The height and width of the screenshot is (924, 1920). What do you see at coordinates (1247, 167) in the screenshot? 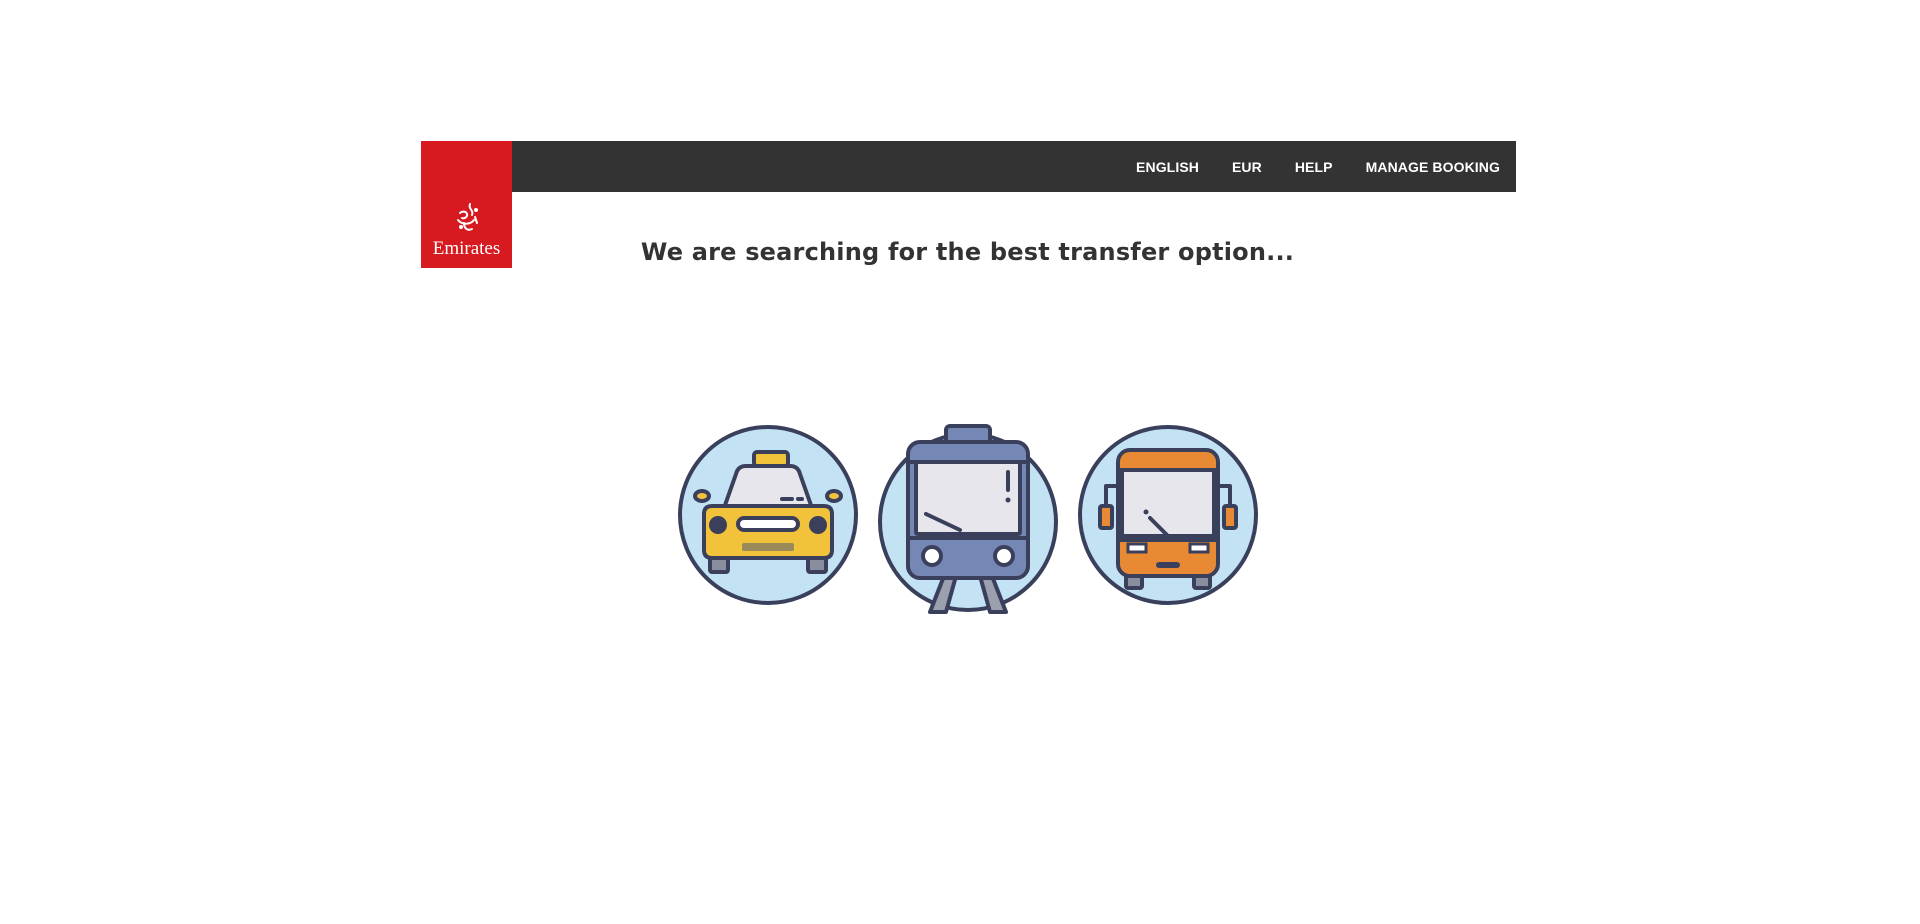
I see `nav-currency: EUR` at bounding box center [1247, 167].